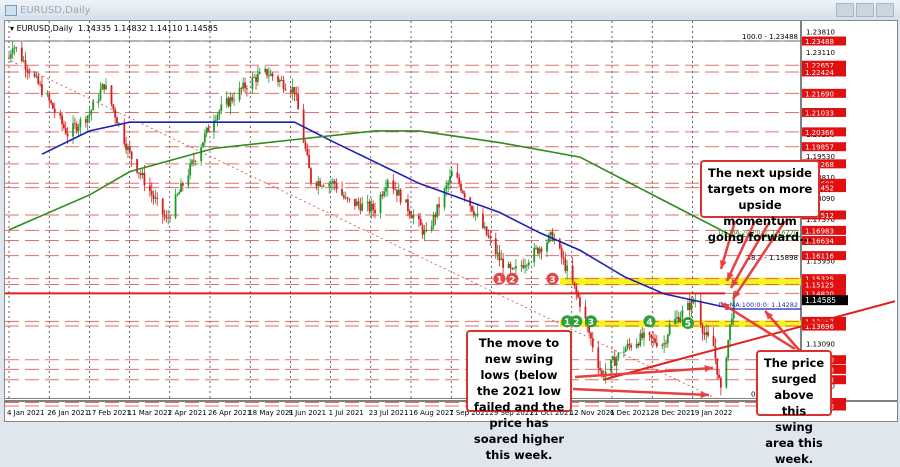  Describe the element at coordinates (749, 340) in the screenshot. I see `rising-trendline` at that location.